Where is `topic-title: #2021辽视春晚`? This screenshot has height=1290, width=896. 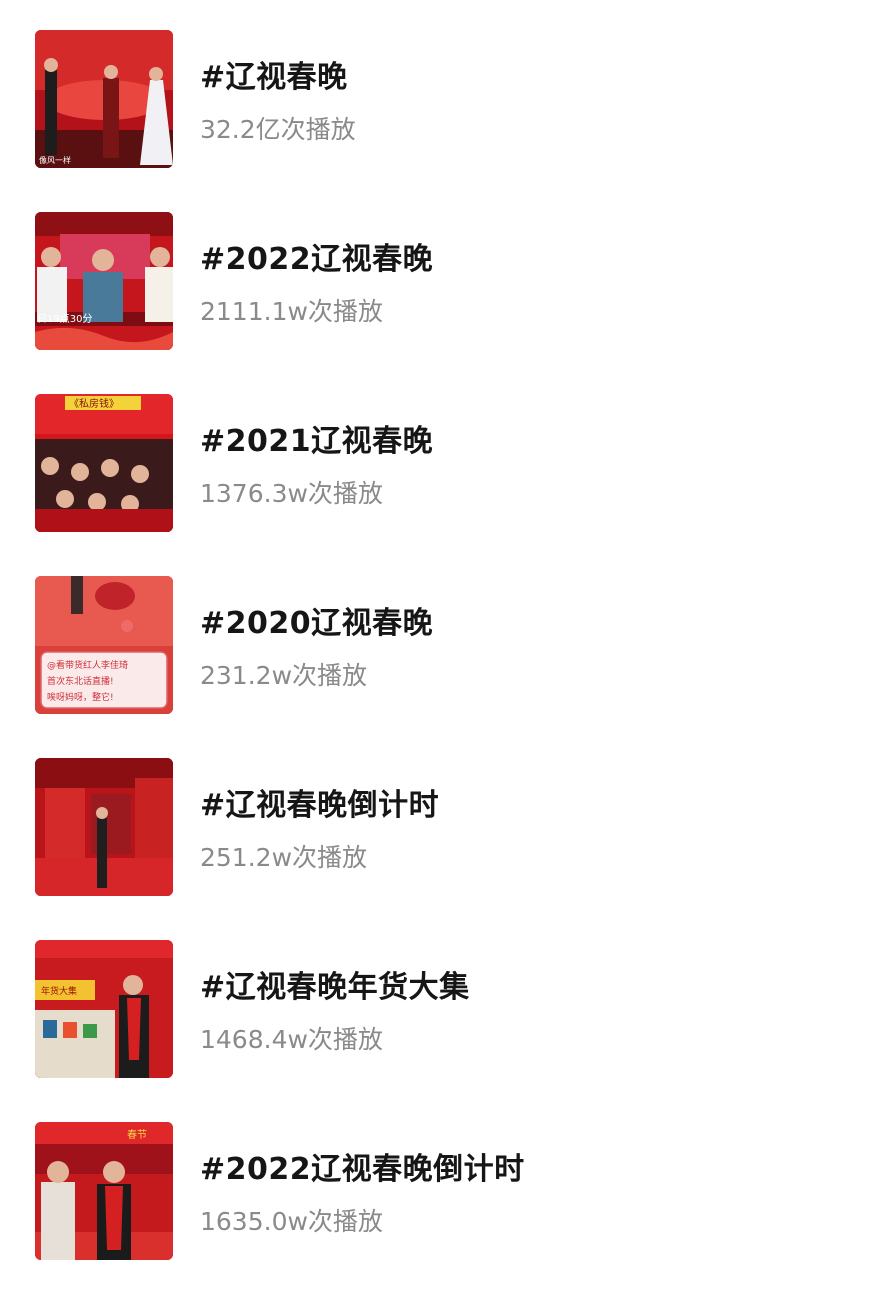
topic-title: #2021辽视春晚 is located at coordinates (316, 438).